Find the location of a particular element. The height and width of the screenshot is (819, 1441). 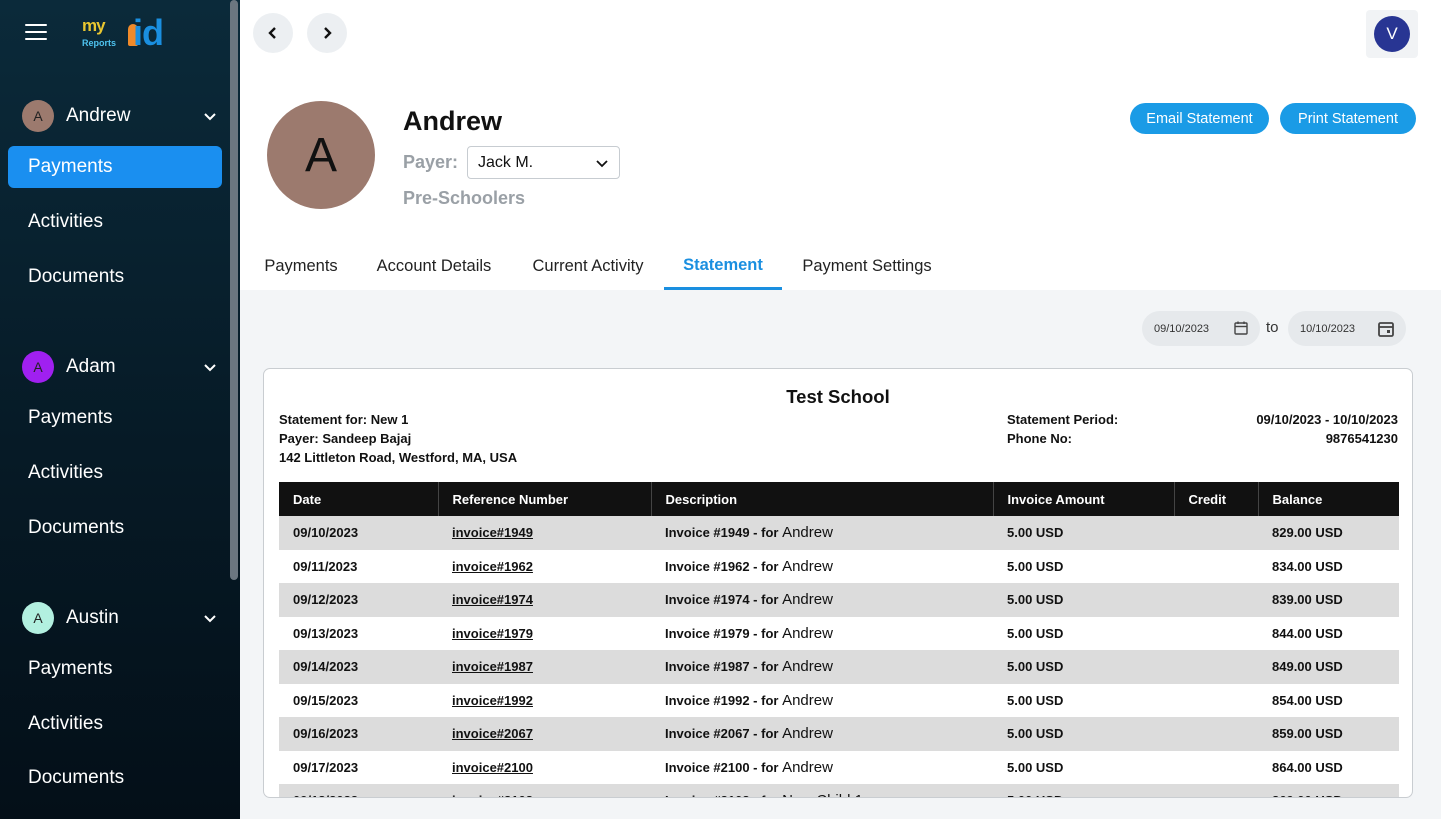

statement-payer: Payer: Sandeep Bajaj is located at coordinates (345, 438).